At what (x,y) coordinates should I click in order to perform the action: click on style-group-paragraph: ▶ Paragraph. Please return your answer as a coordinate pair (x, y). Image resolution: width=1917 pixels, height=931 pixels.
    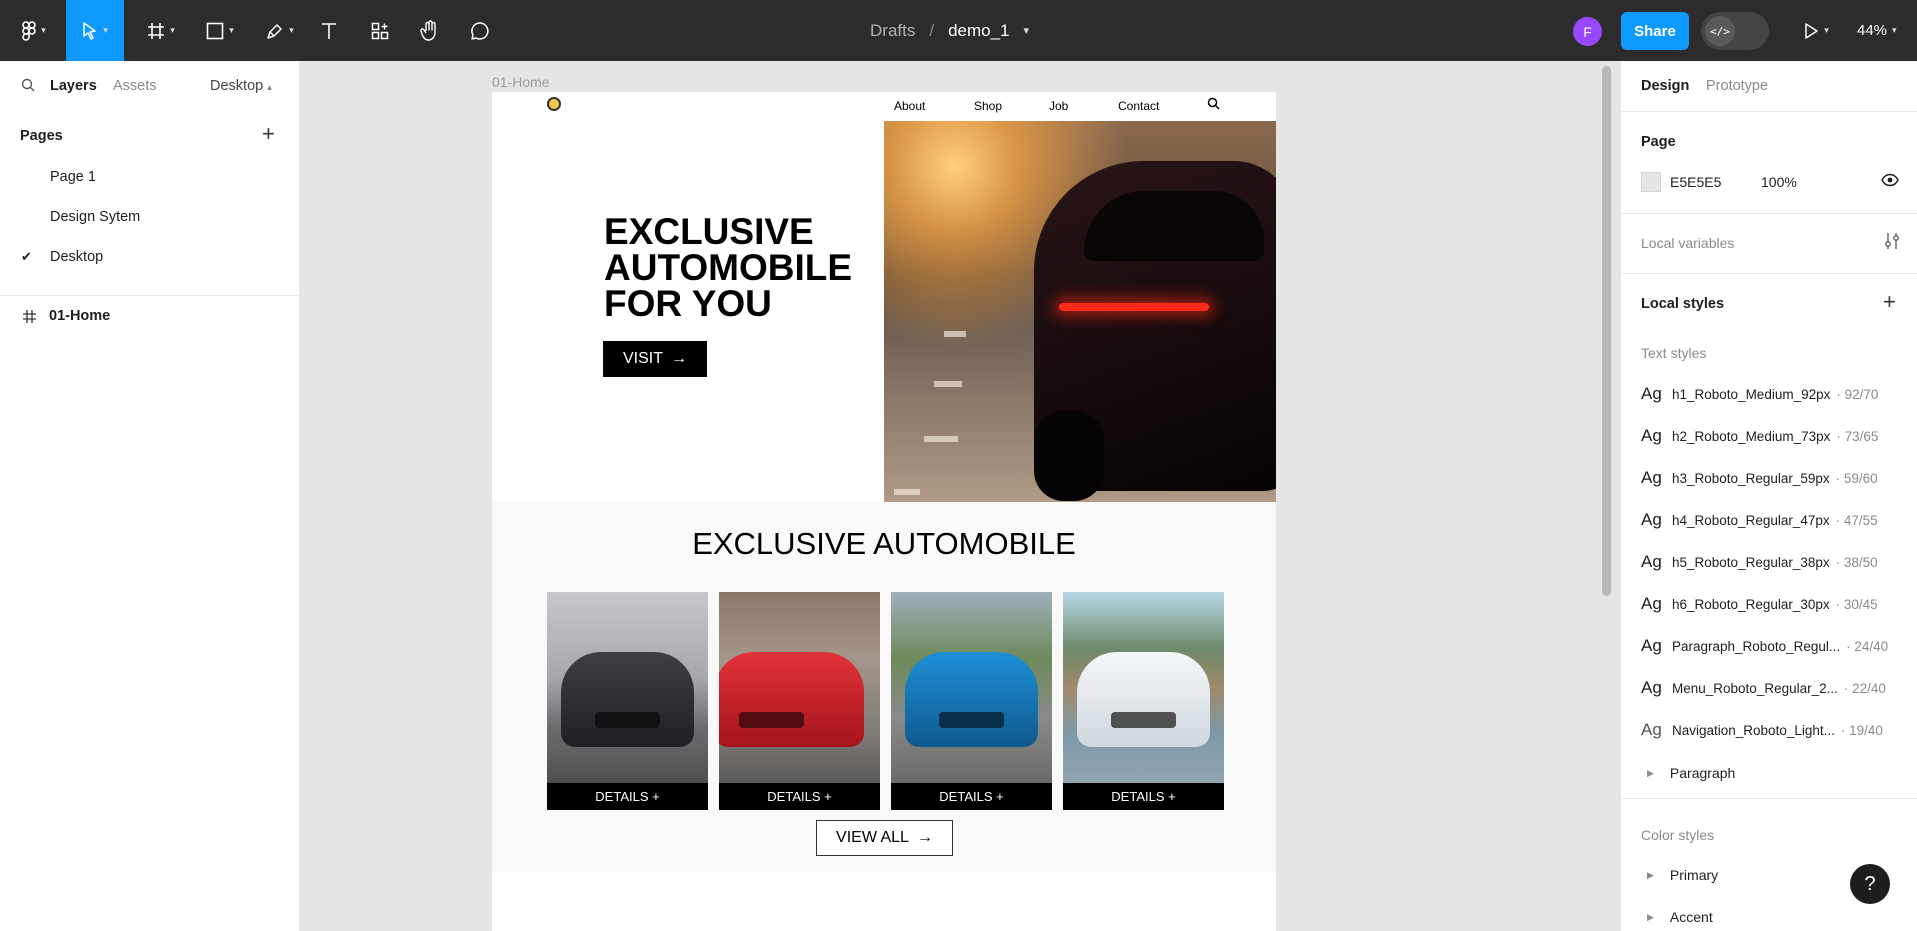
    Looking at the image, I should click on (1688, 773).